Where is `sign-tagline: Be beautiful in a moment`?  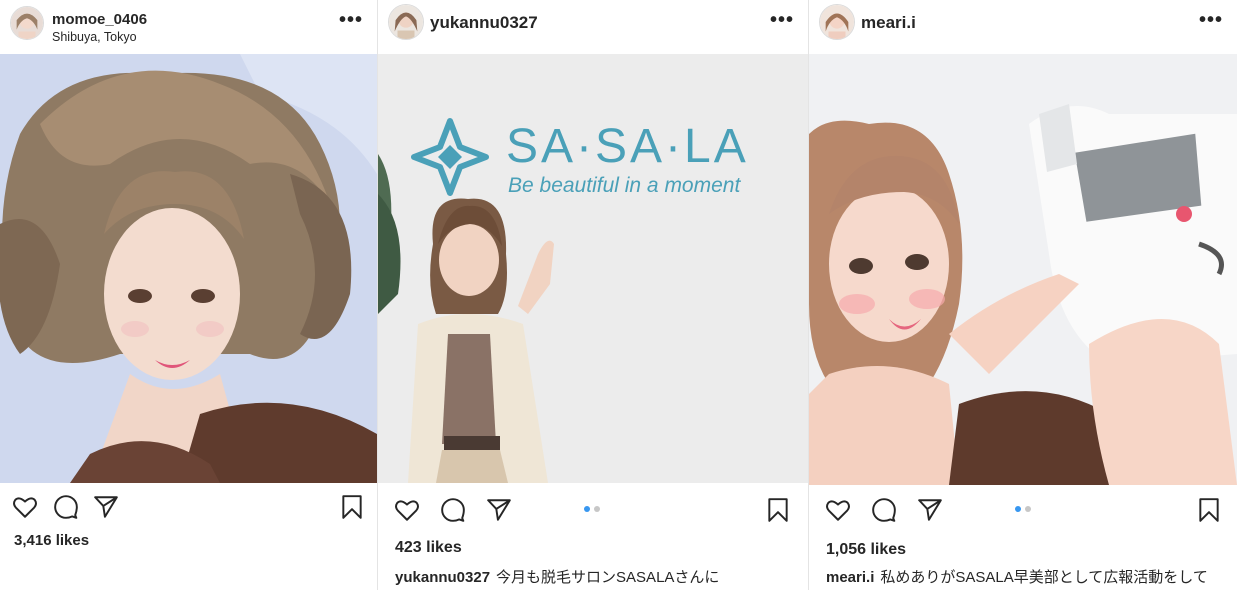 sign-tagline: Be beautiful in a moment is located at coordinates (624, 185).